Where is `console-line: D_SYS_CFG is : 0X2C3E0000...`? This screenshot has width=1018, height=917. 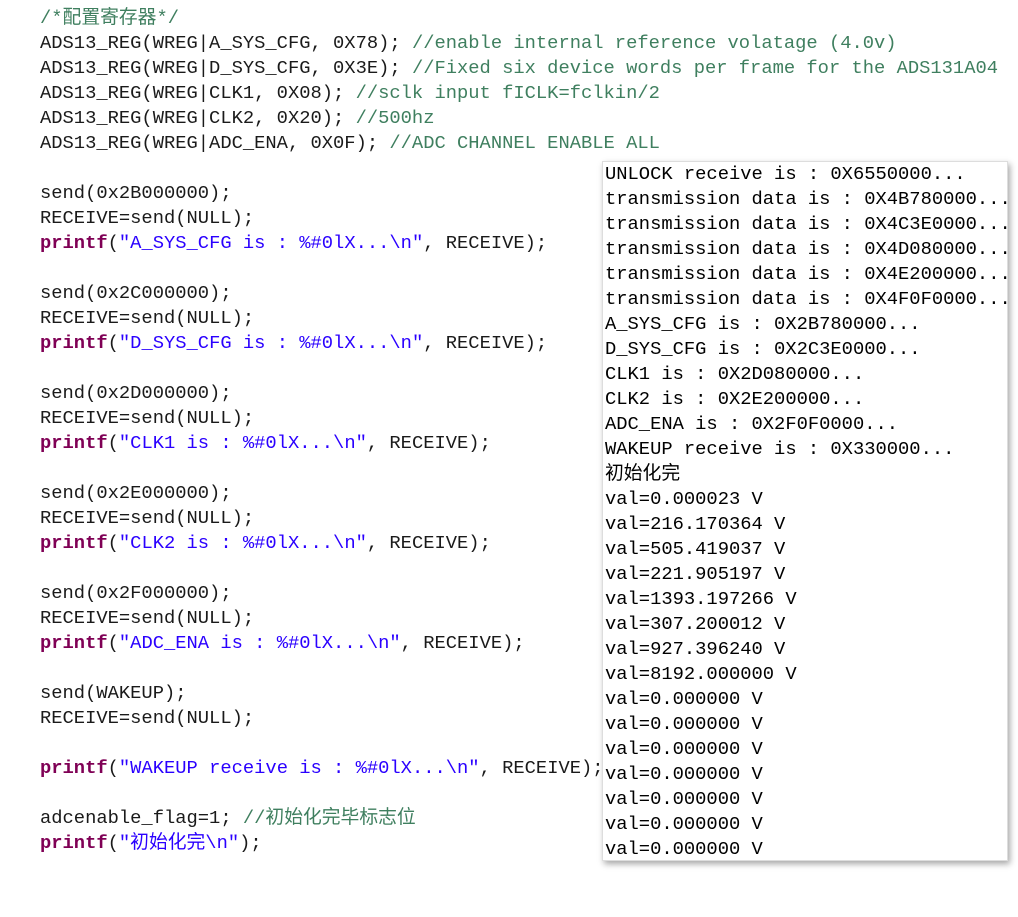 console-line: D_SYS_CFG is : 0X2C3E0000... is located at coordinates (763, 349).